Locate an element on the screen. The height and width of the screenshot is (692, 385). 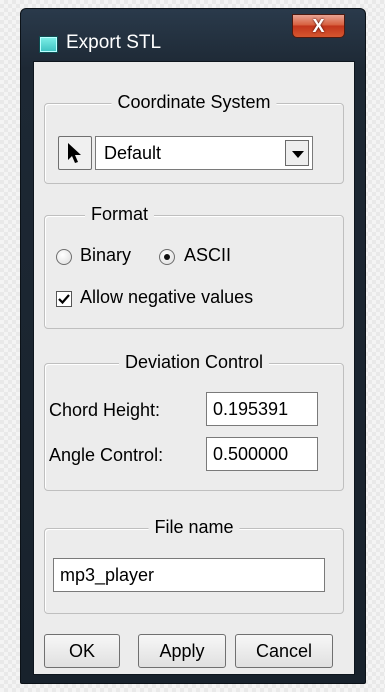
pick-coordinate-system-button is located at coordinates (75, 153).